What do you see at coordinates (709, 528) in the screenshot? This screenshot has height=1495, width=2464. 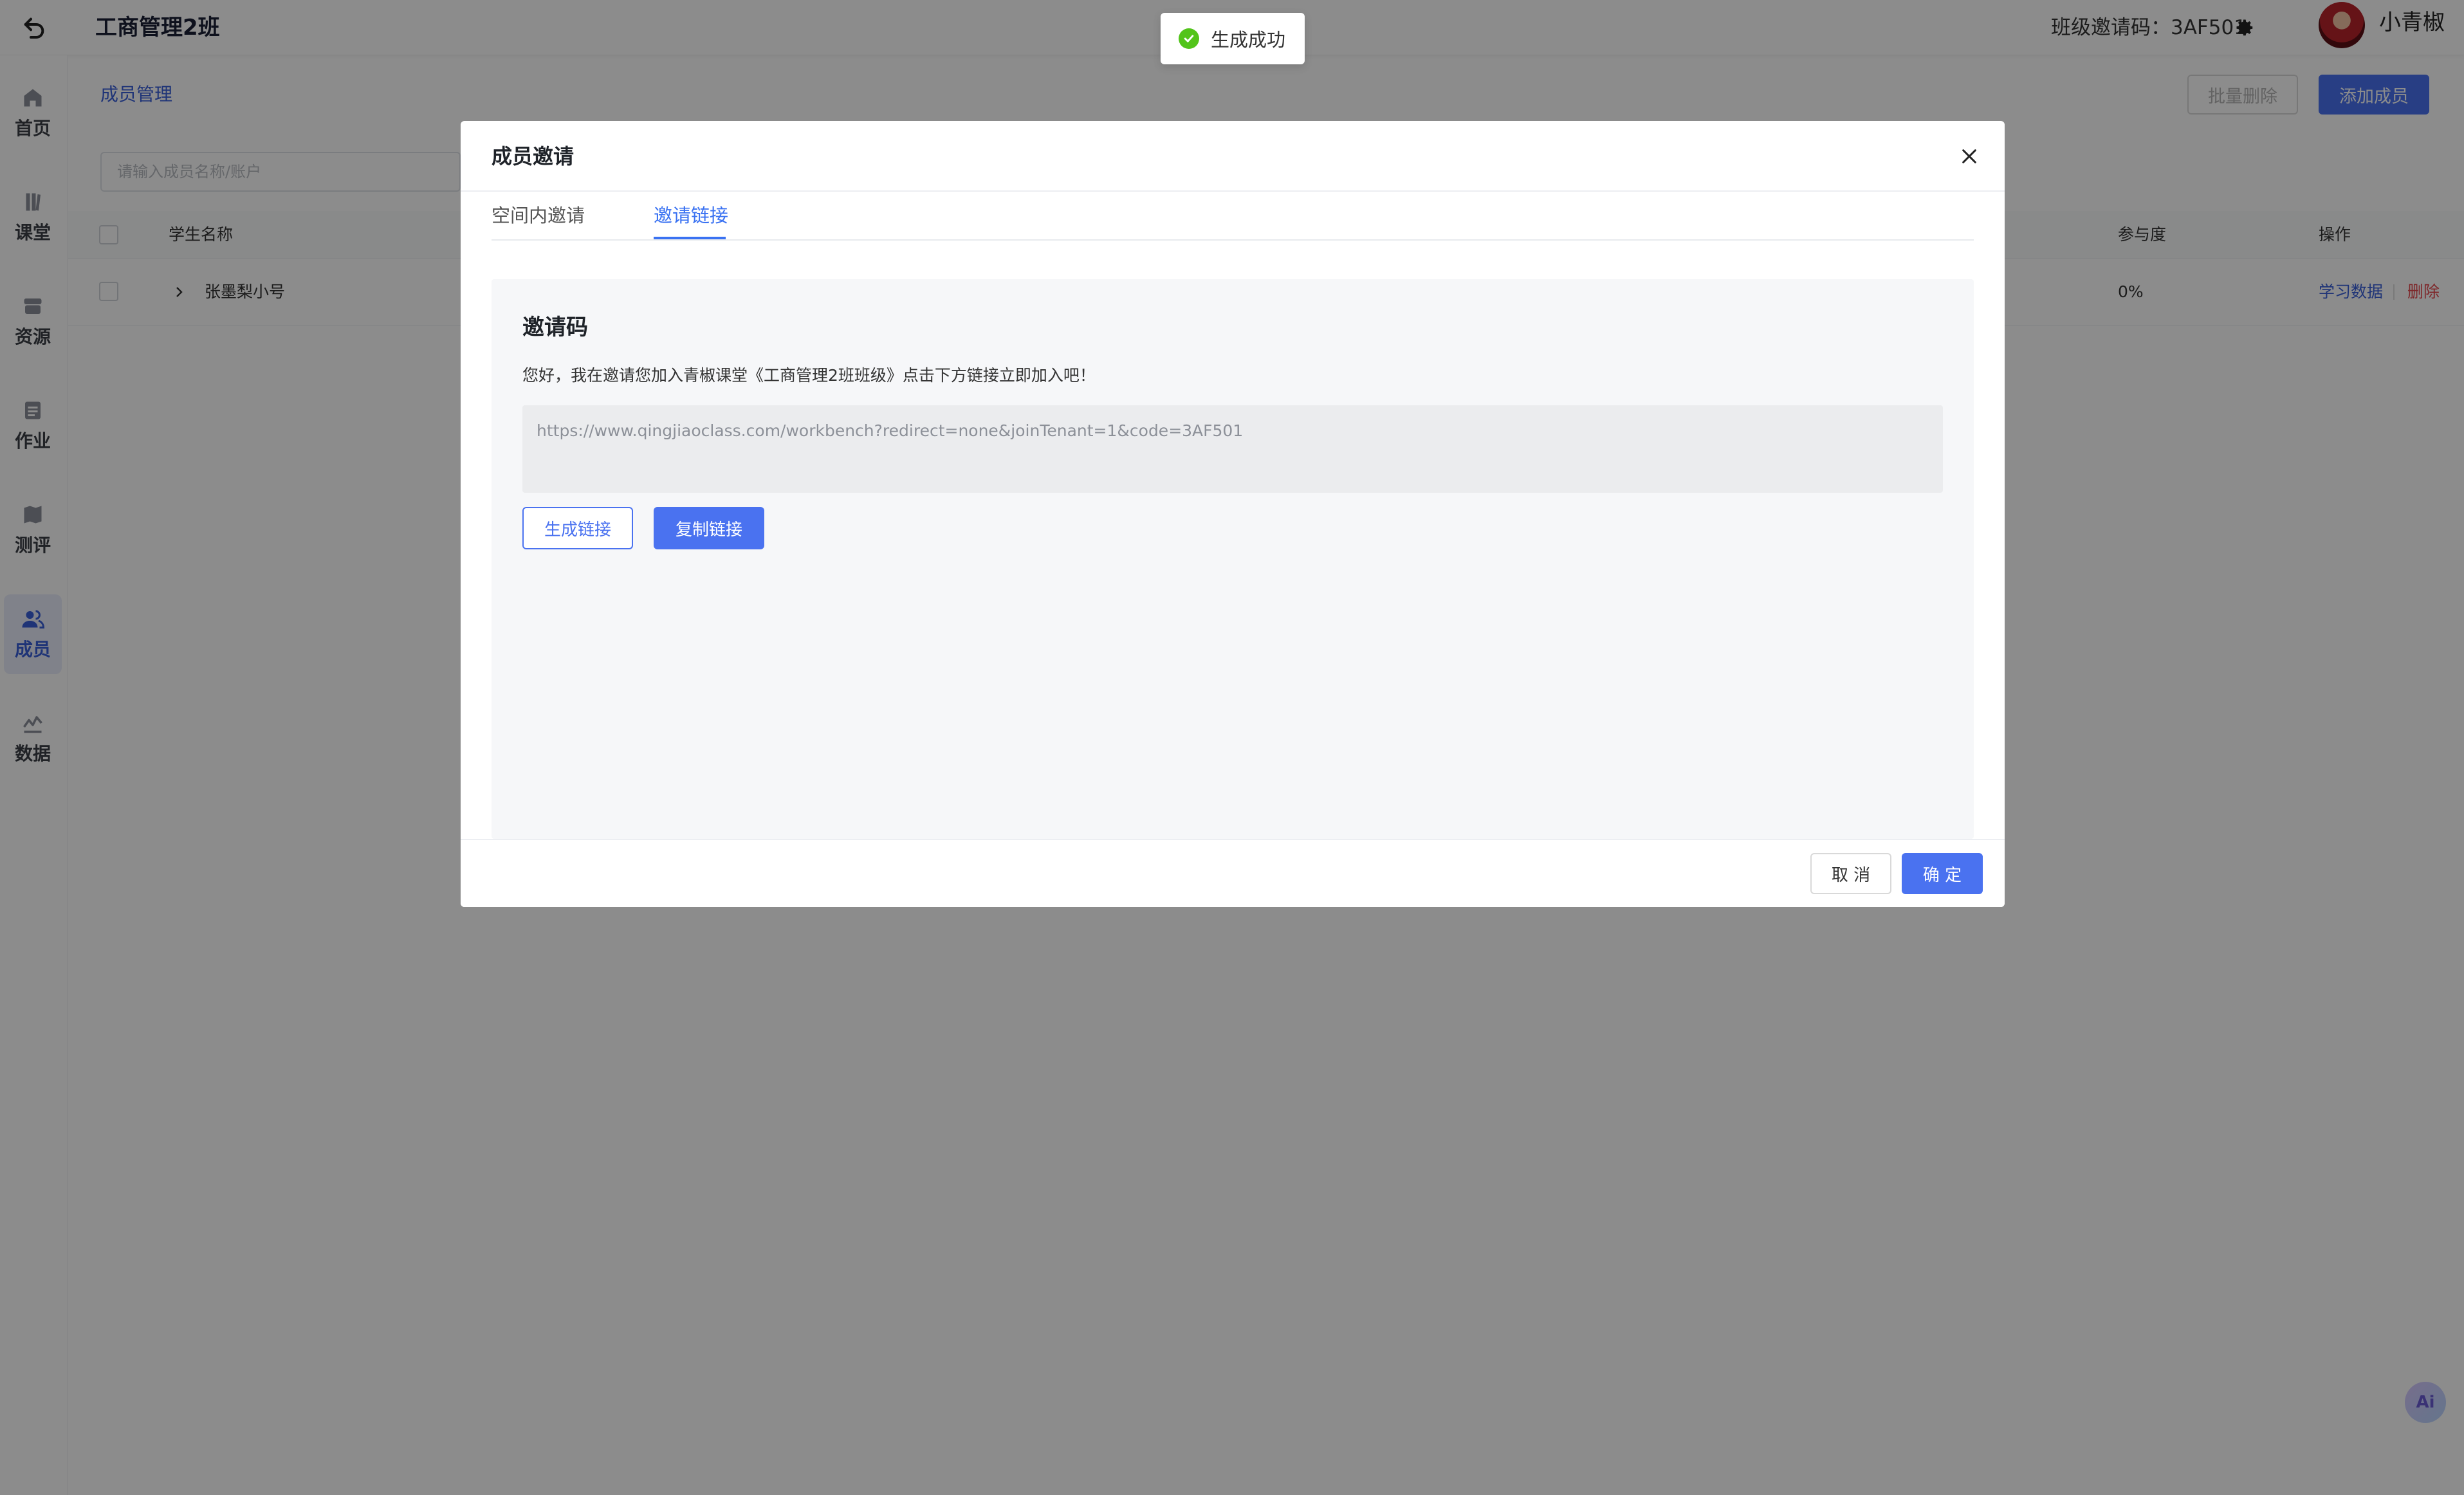 I see `copy-link-button: 复制链接` at bounding box center [709, 528].